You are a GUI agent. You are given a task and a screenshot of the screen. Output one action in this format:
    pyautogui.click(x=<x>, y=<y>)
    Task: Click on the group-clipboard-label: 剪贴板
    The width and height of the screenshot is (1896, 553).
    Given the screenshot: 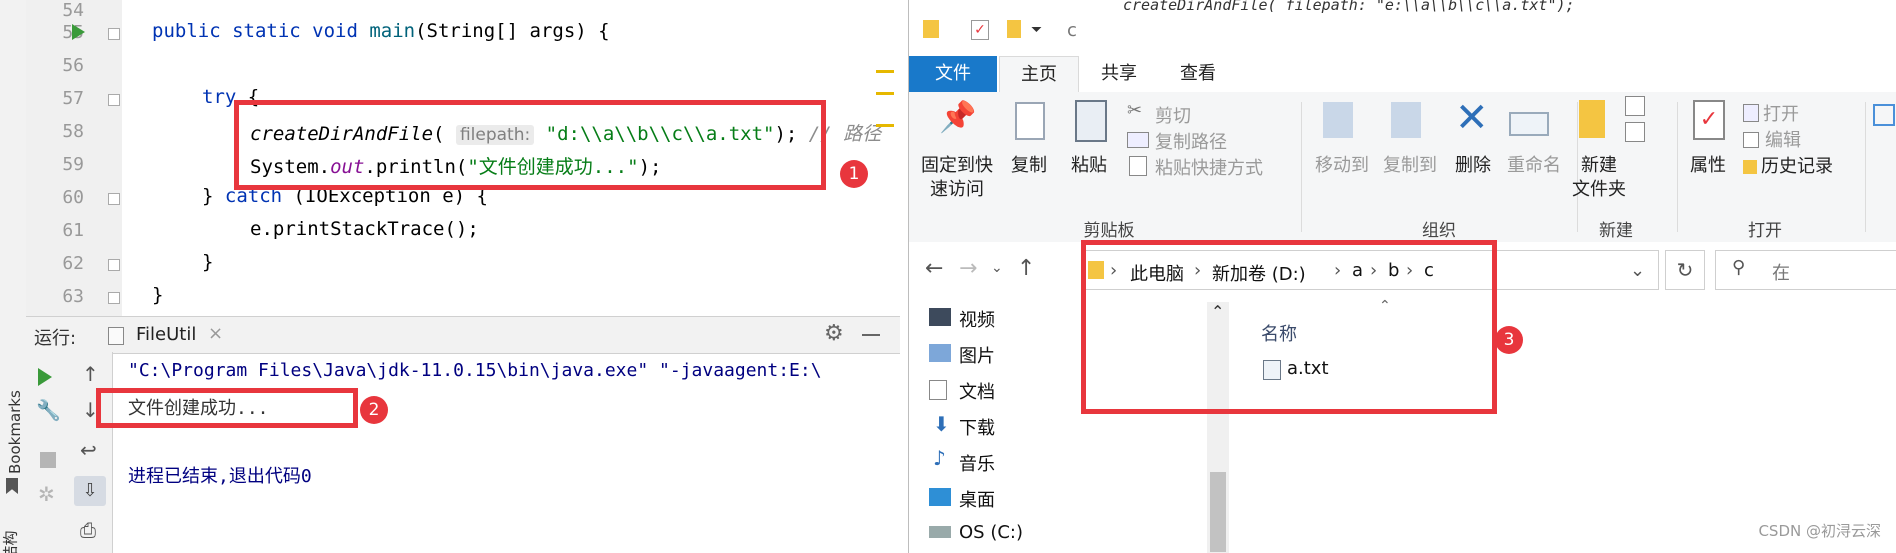 What is the action you would take?
    pyautogui.click(x=1109, y=231)
    